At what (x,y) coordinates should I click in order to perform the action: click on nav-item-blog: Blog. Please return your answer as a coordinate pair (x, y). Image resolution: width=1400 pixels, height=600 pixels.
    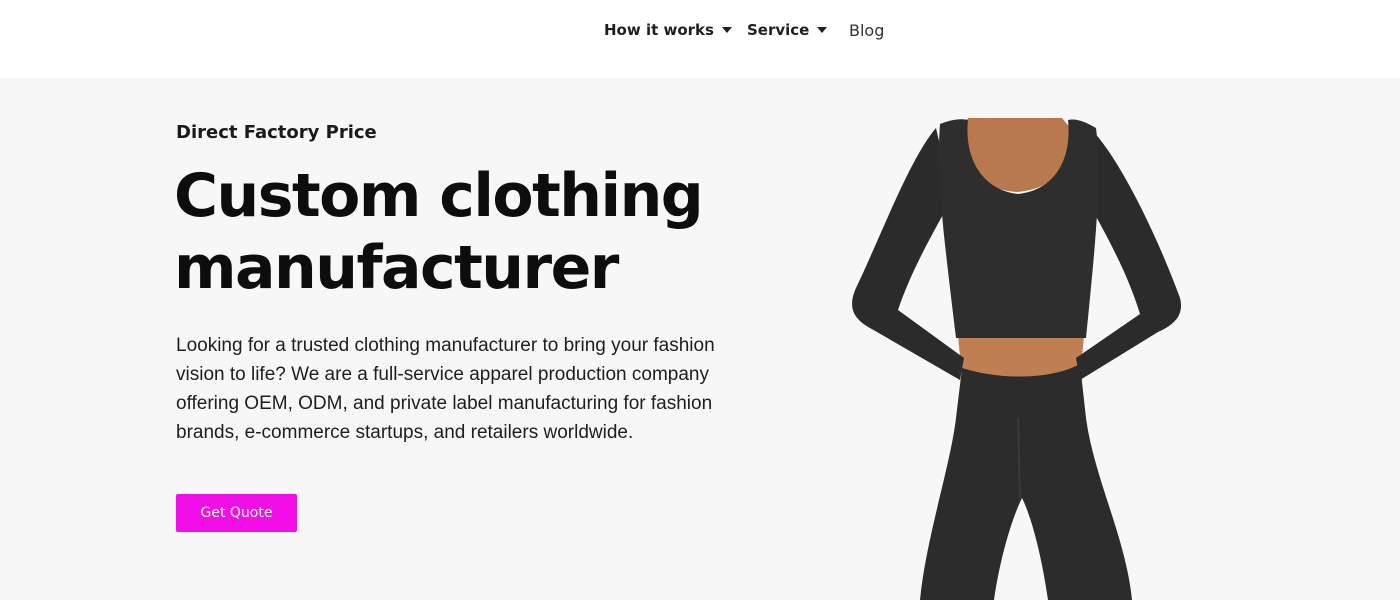
    Looking at the image, I should click on (866, 30).